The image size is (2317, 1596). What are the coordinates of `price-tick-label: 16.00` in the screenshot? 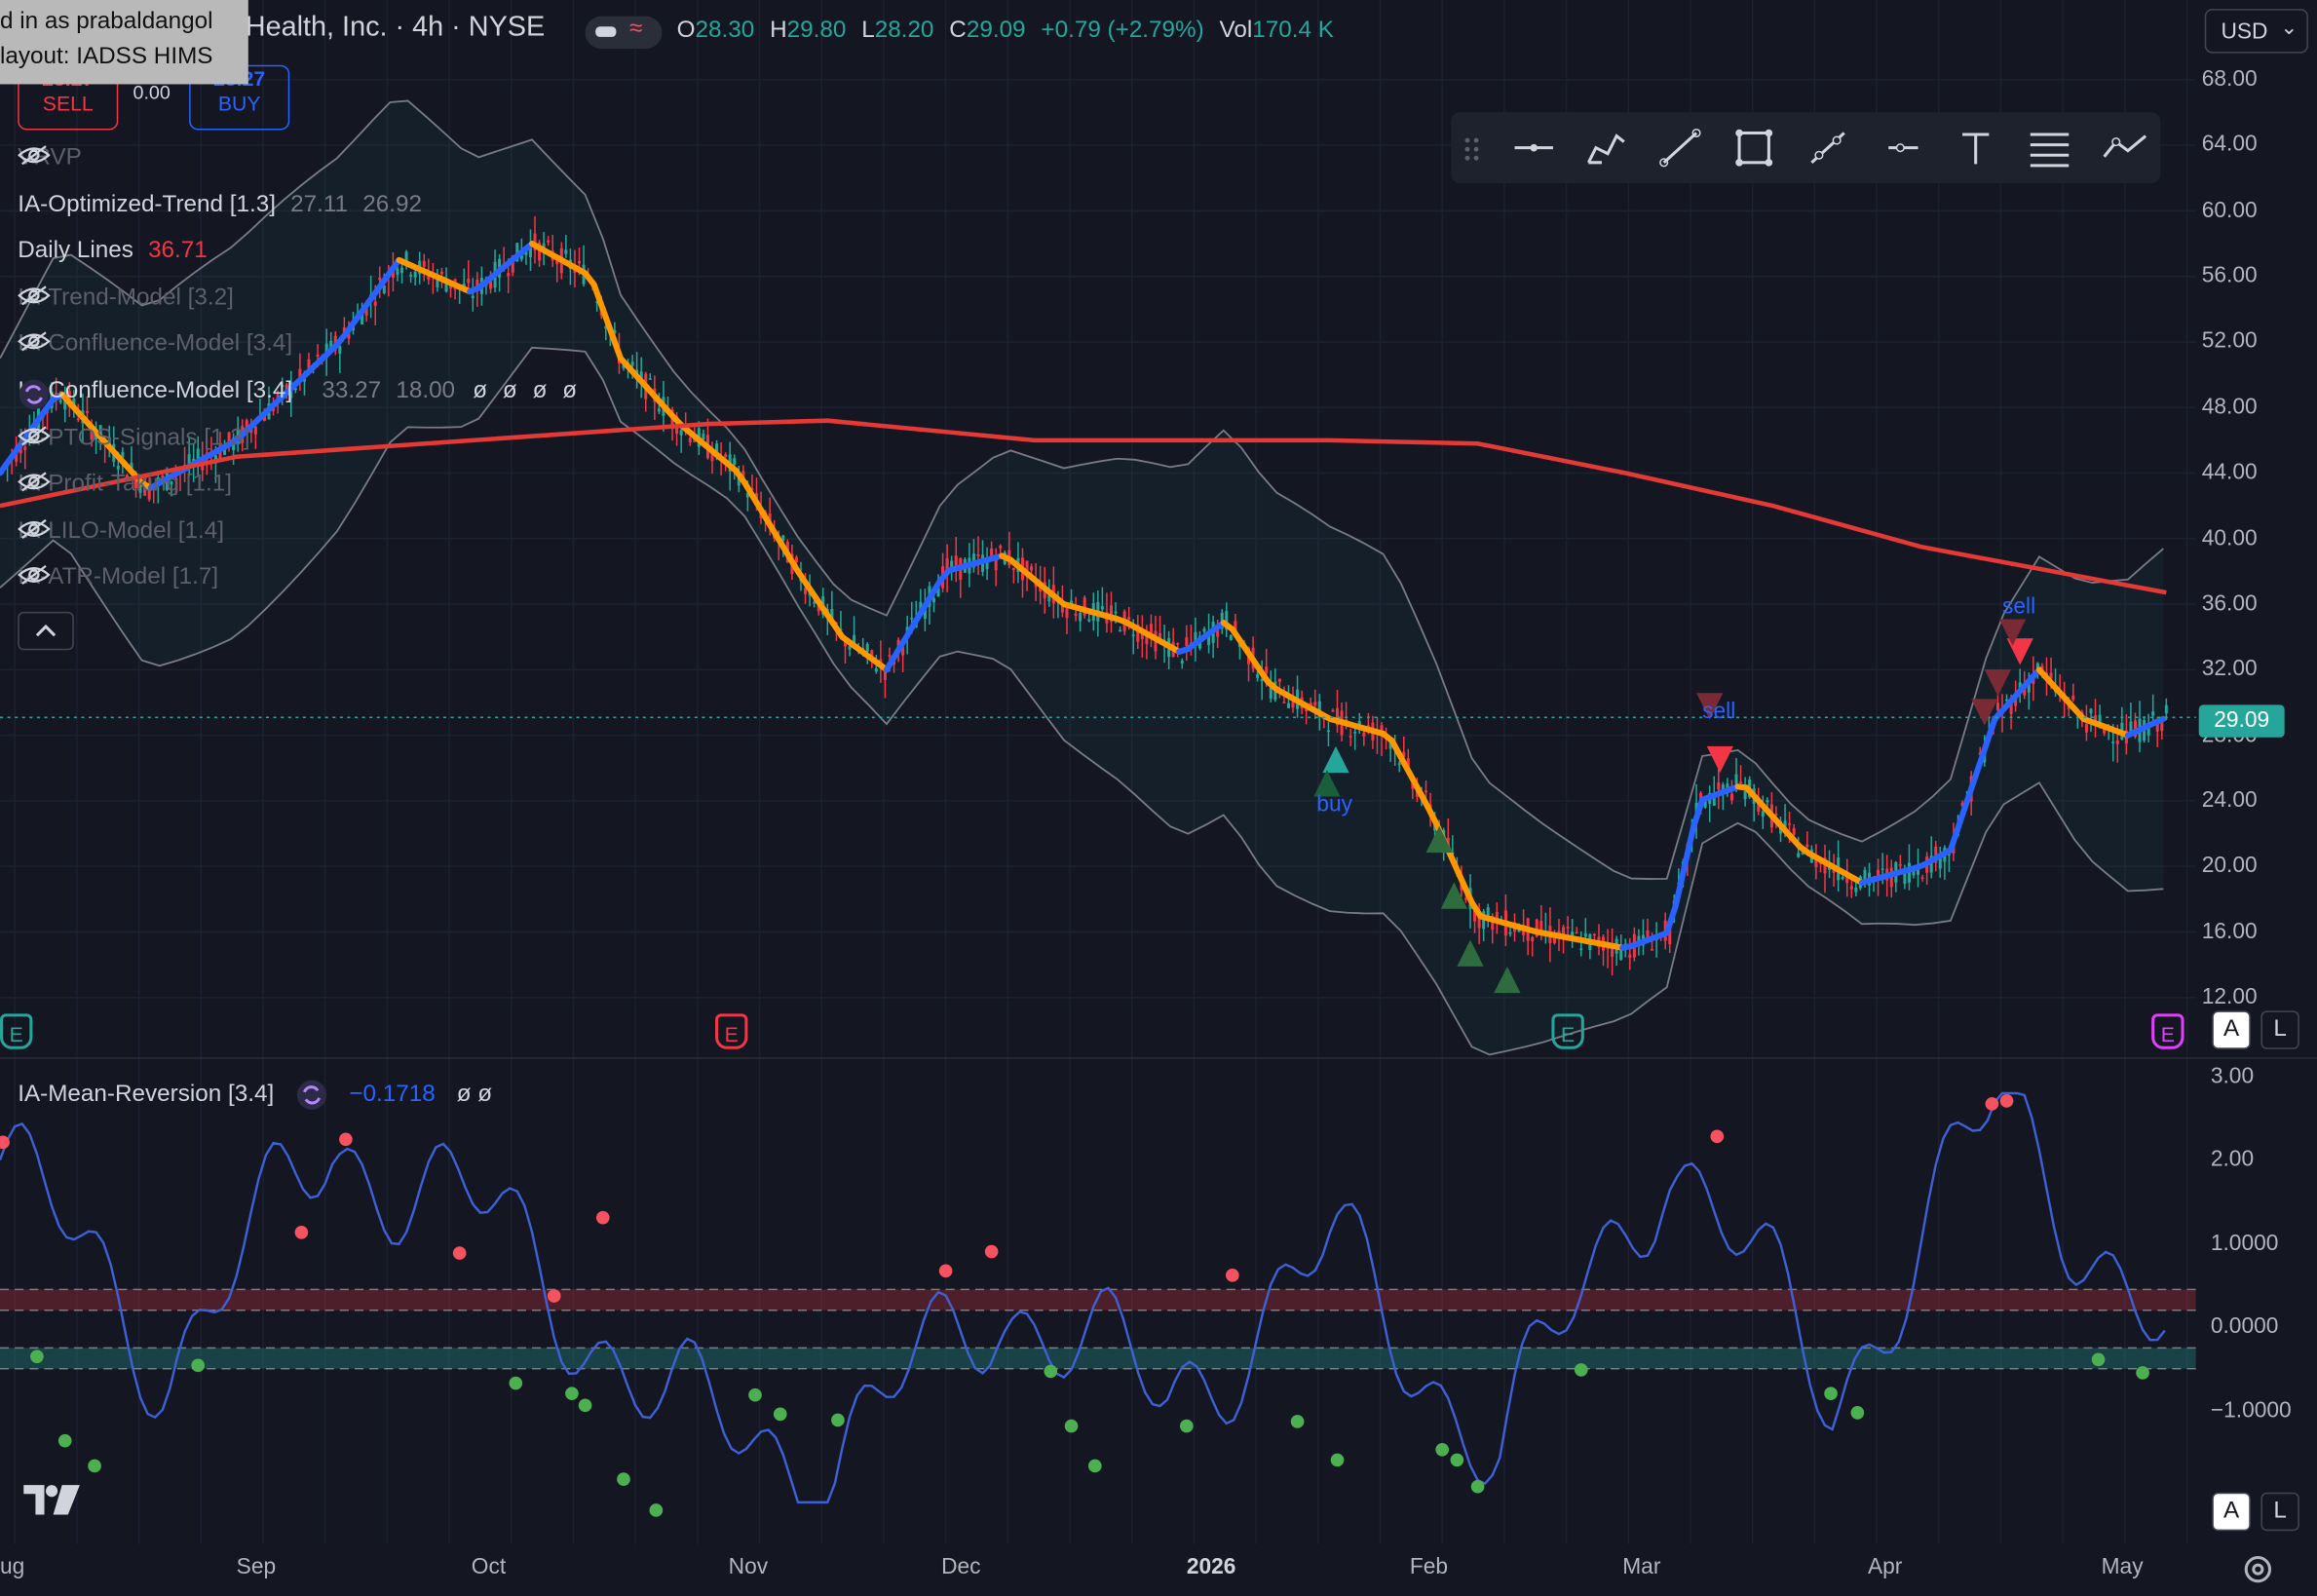 It's located at (2229, 931).